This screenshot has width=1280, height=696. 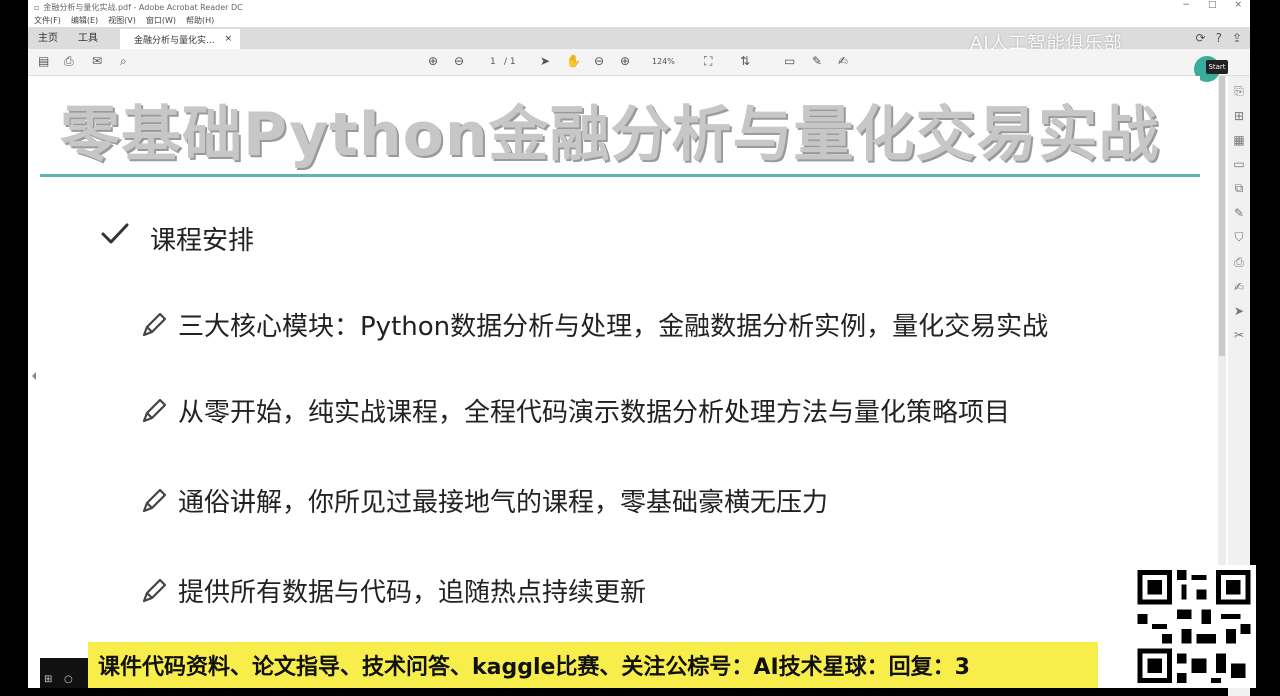 I want to click on save-icon: ▤, so click(x=43, y=61).